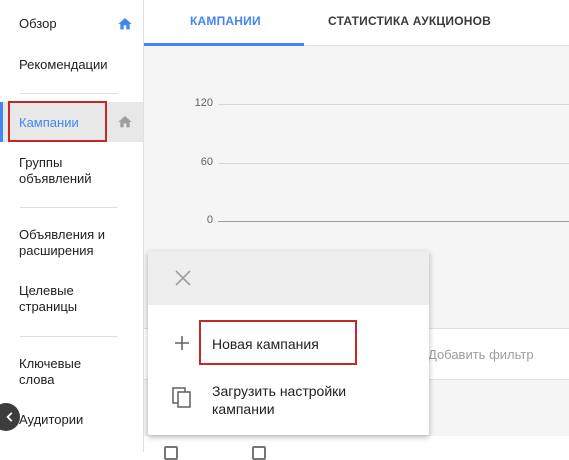  I want to click on active-indicator, so click(1, 122).